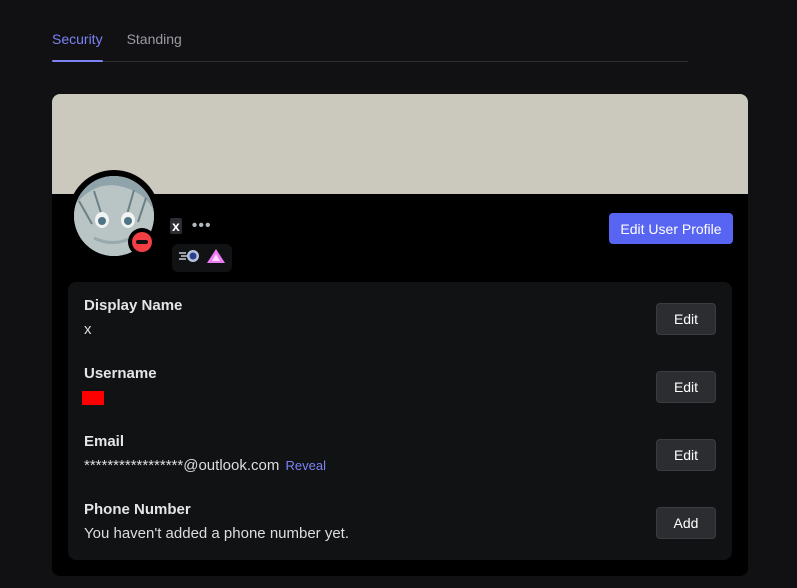 This screenshot has height=588, width=797. I want to click on display-name-value: x, so click(88, 329).